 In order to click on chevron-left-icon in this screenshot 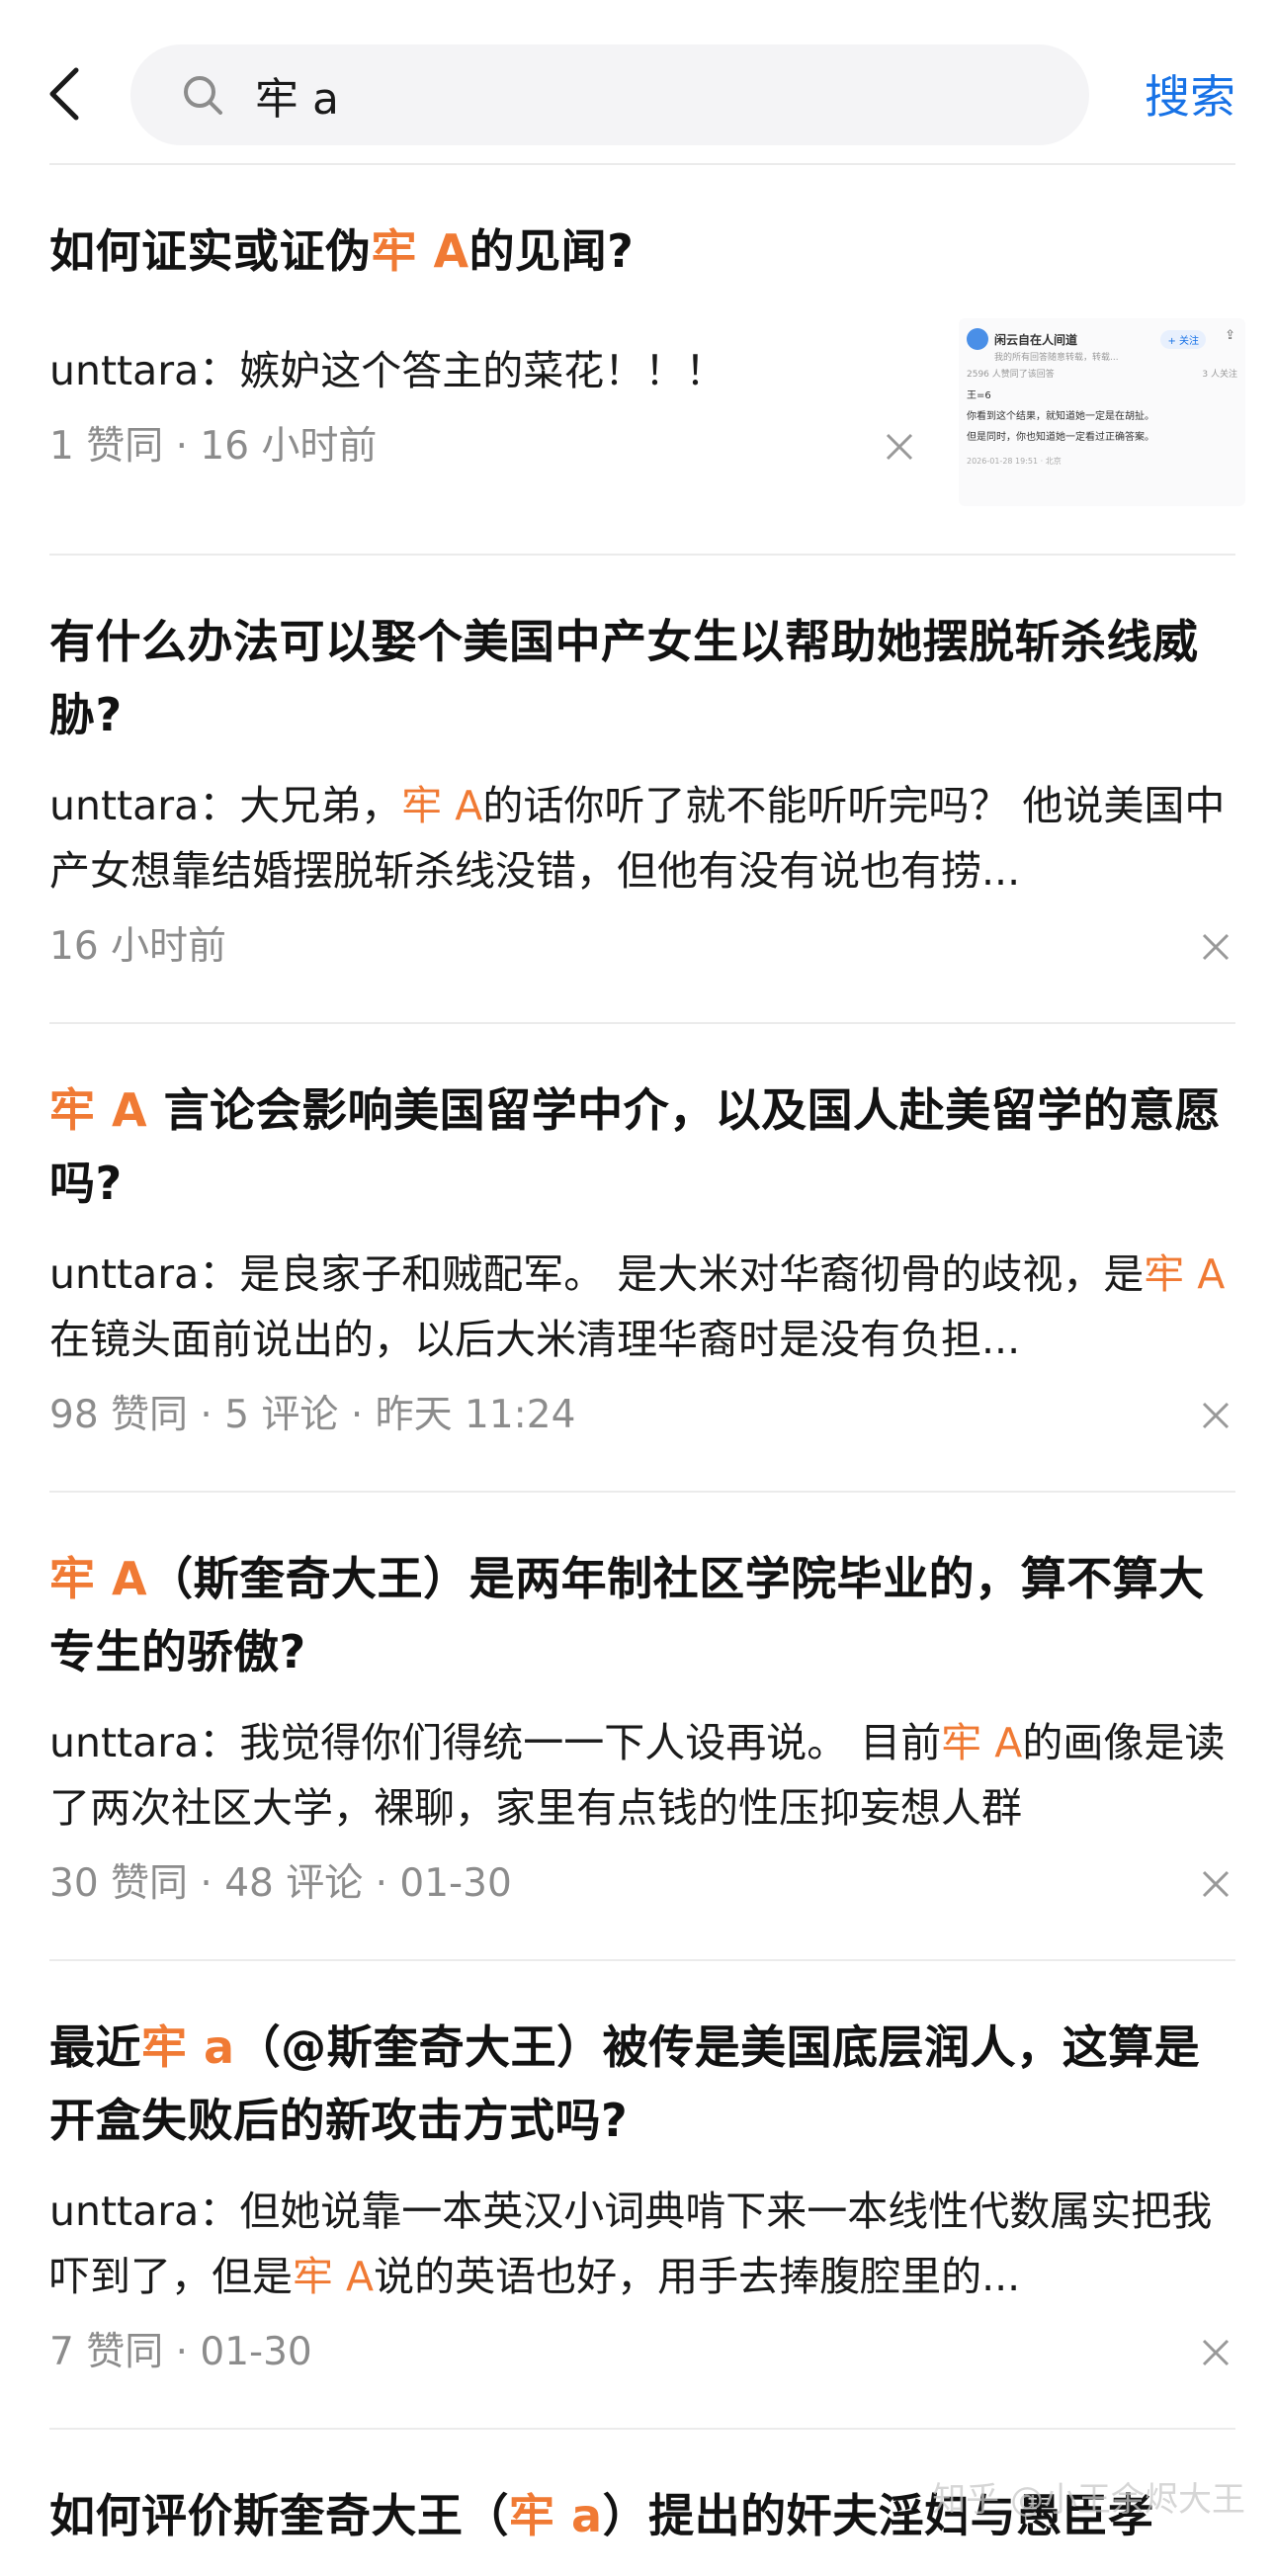, I will do `click(64, 94)`.